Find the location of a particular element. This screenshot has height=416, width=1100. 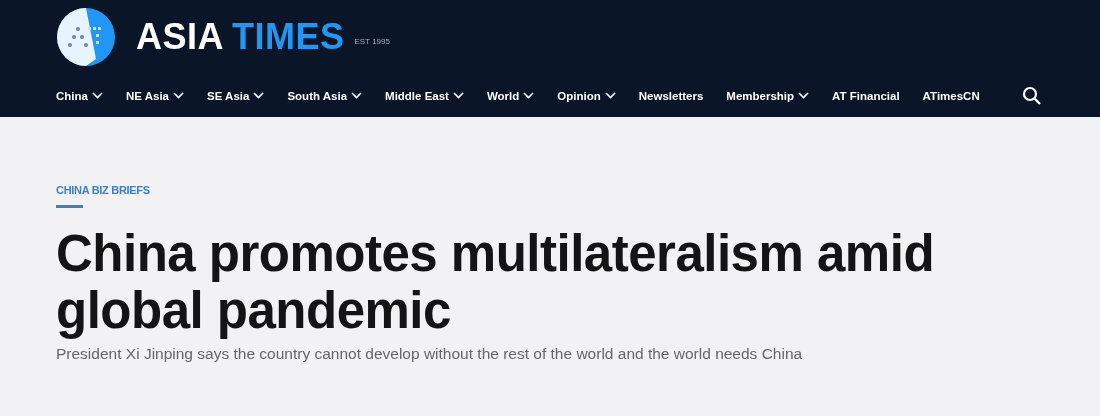

nav-link: Opinion is located at coordinates (586, 95).